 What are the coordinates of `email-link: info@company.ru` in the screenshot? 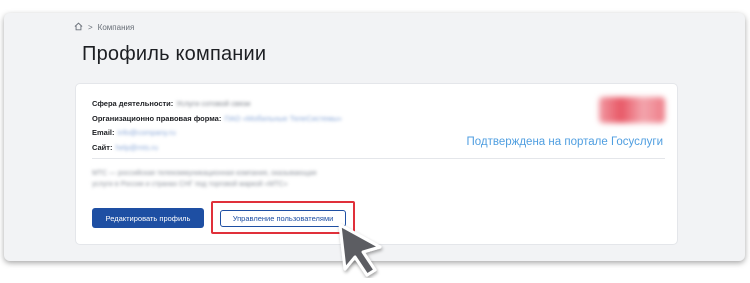 It's located at (147, 133).